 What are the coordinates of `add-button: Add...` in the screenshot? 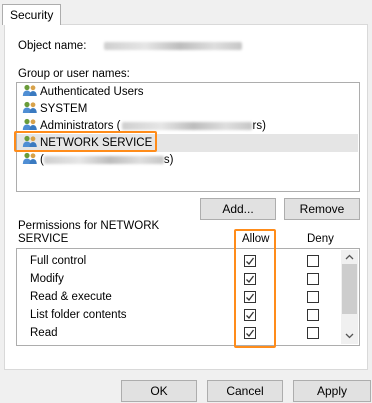 It's located at (238, 209).